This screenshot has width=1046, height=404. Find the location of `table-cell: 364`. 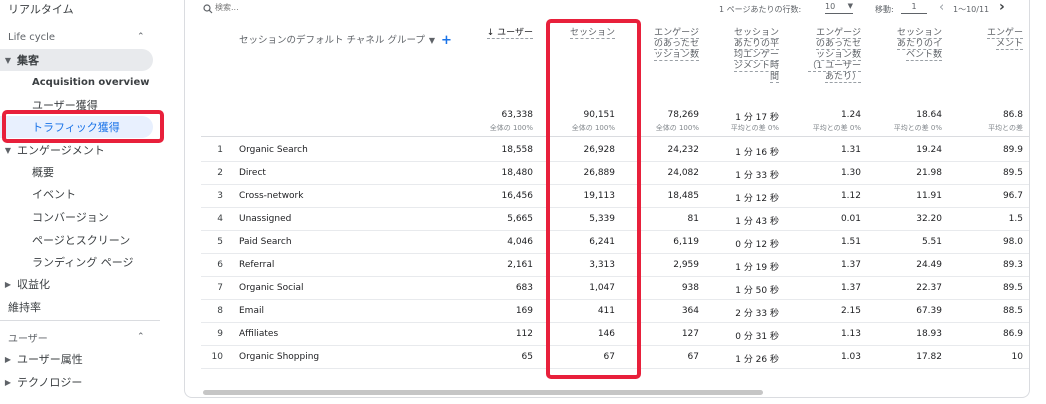

table-cell: 364 is located at coordinates (690, 311).